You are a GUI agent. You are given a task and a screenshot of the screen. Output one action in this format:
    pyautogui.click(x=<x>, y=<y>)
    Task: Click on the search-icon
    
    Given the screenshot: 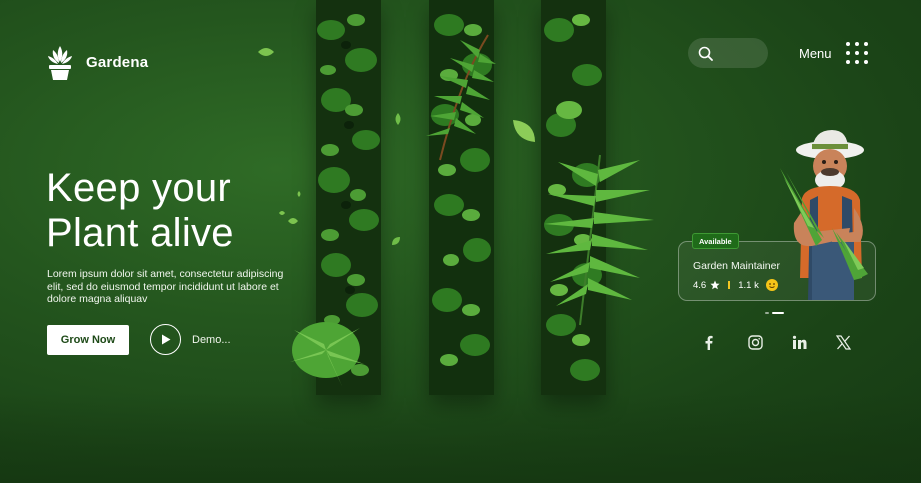 What is the action you would take?
    pyautogui.click(x=705, y=53)
    